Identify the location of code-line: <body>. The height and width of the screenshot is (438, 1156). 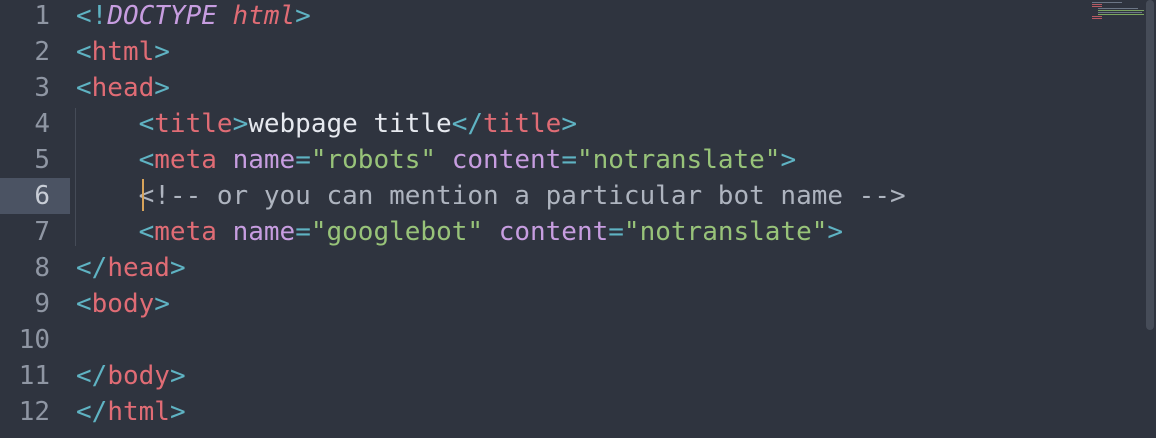
(123, 304).